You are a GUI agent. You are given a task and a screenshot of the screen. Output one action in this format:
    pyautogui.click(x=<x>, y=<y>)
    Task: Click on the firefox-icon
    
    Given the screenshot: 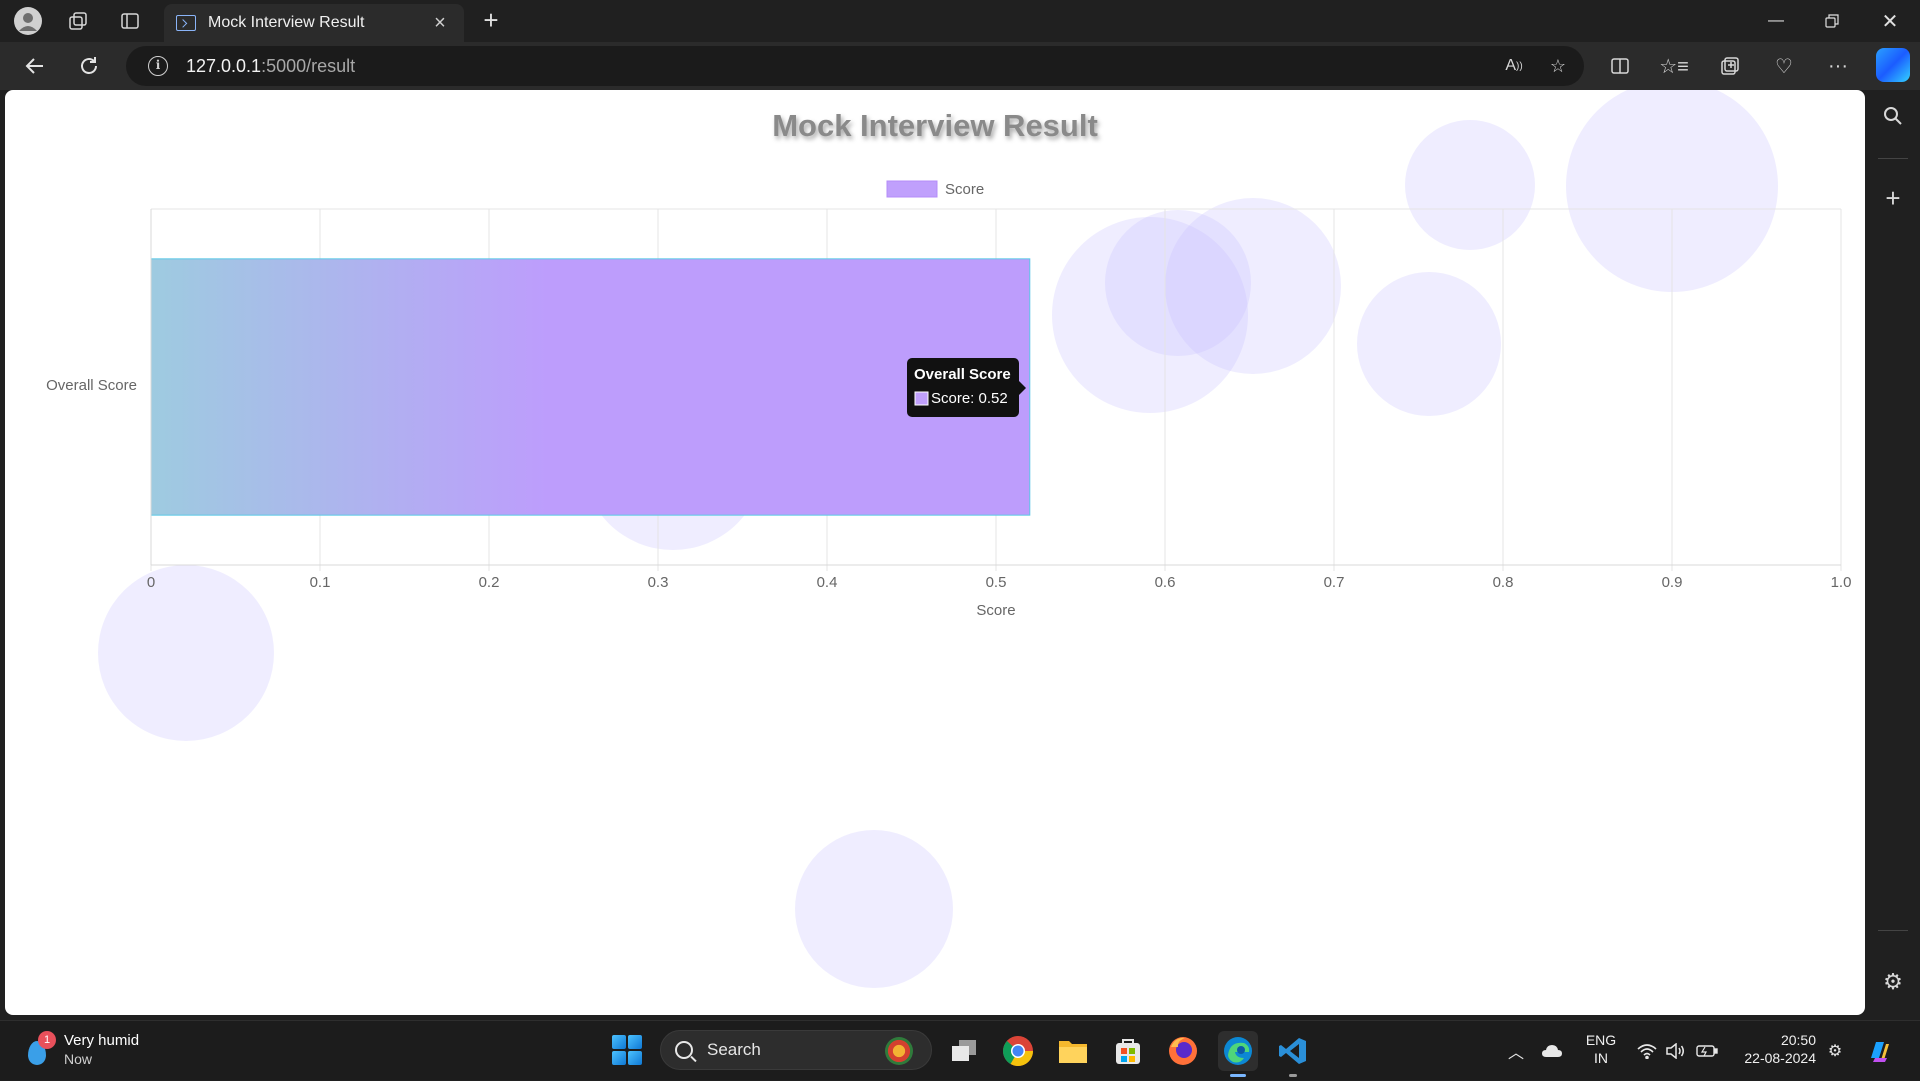 What is the action you would take?
    pyautogui.click(x=1183, y=1051)
    